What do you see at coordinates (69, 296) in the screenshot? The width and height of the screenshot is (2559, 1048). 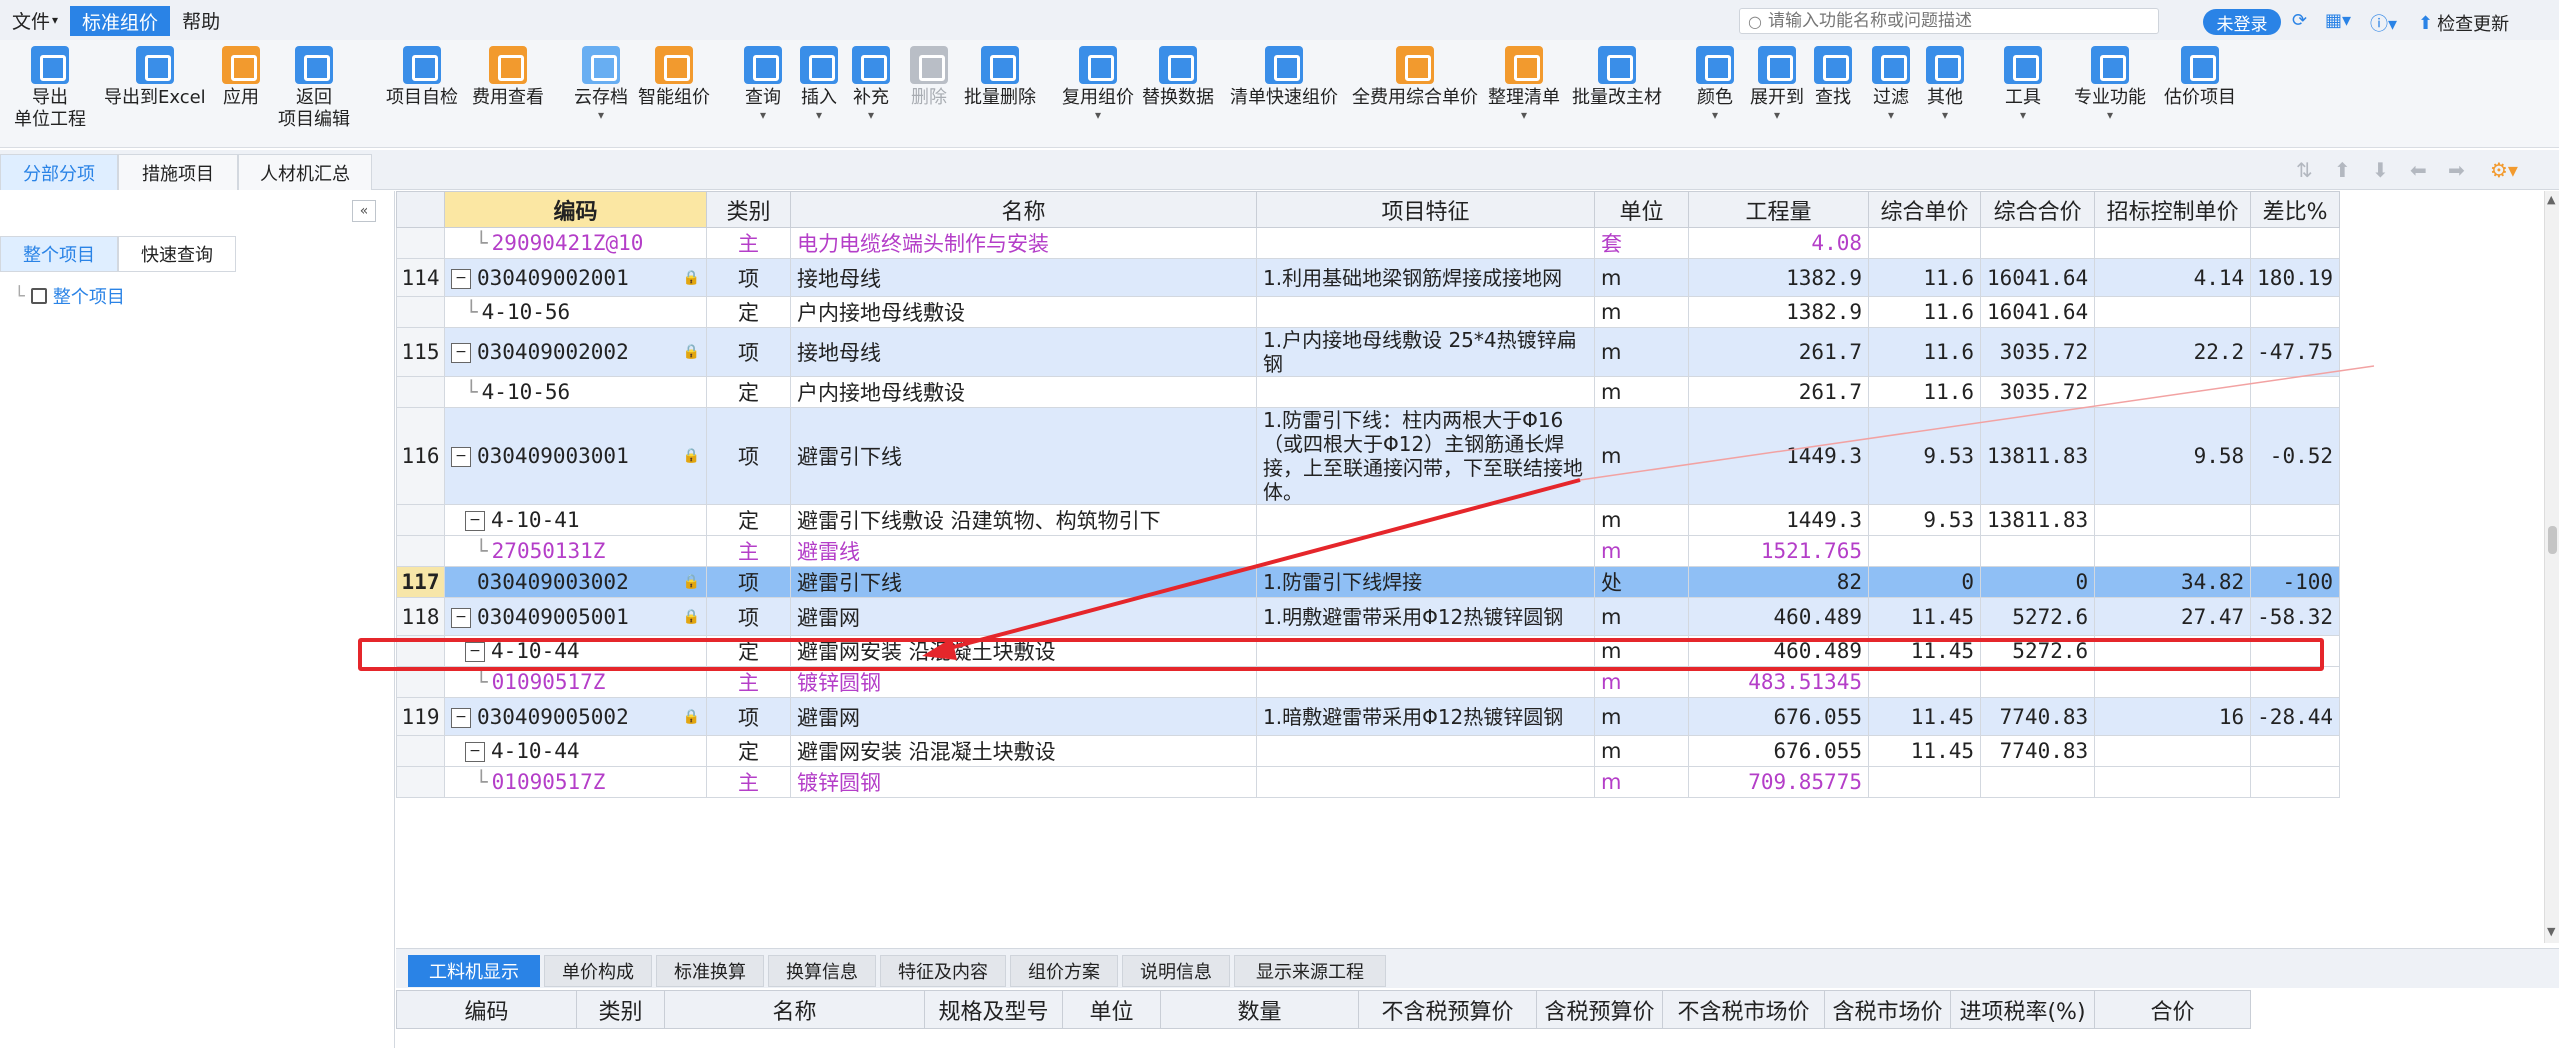 I see `tree-item-whole-project: └ 整个项目` at bounding box center [69, 296].